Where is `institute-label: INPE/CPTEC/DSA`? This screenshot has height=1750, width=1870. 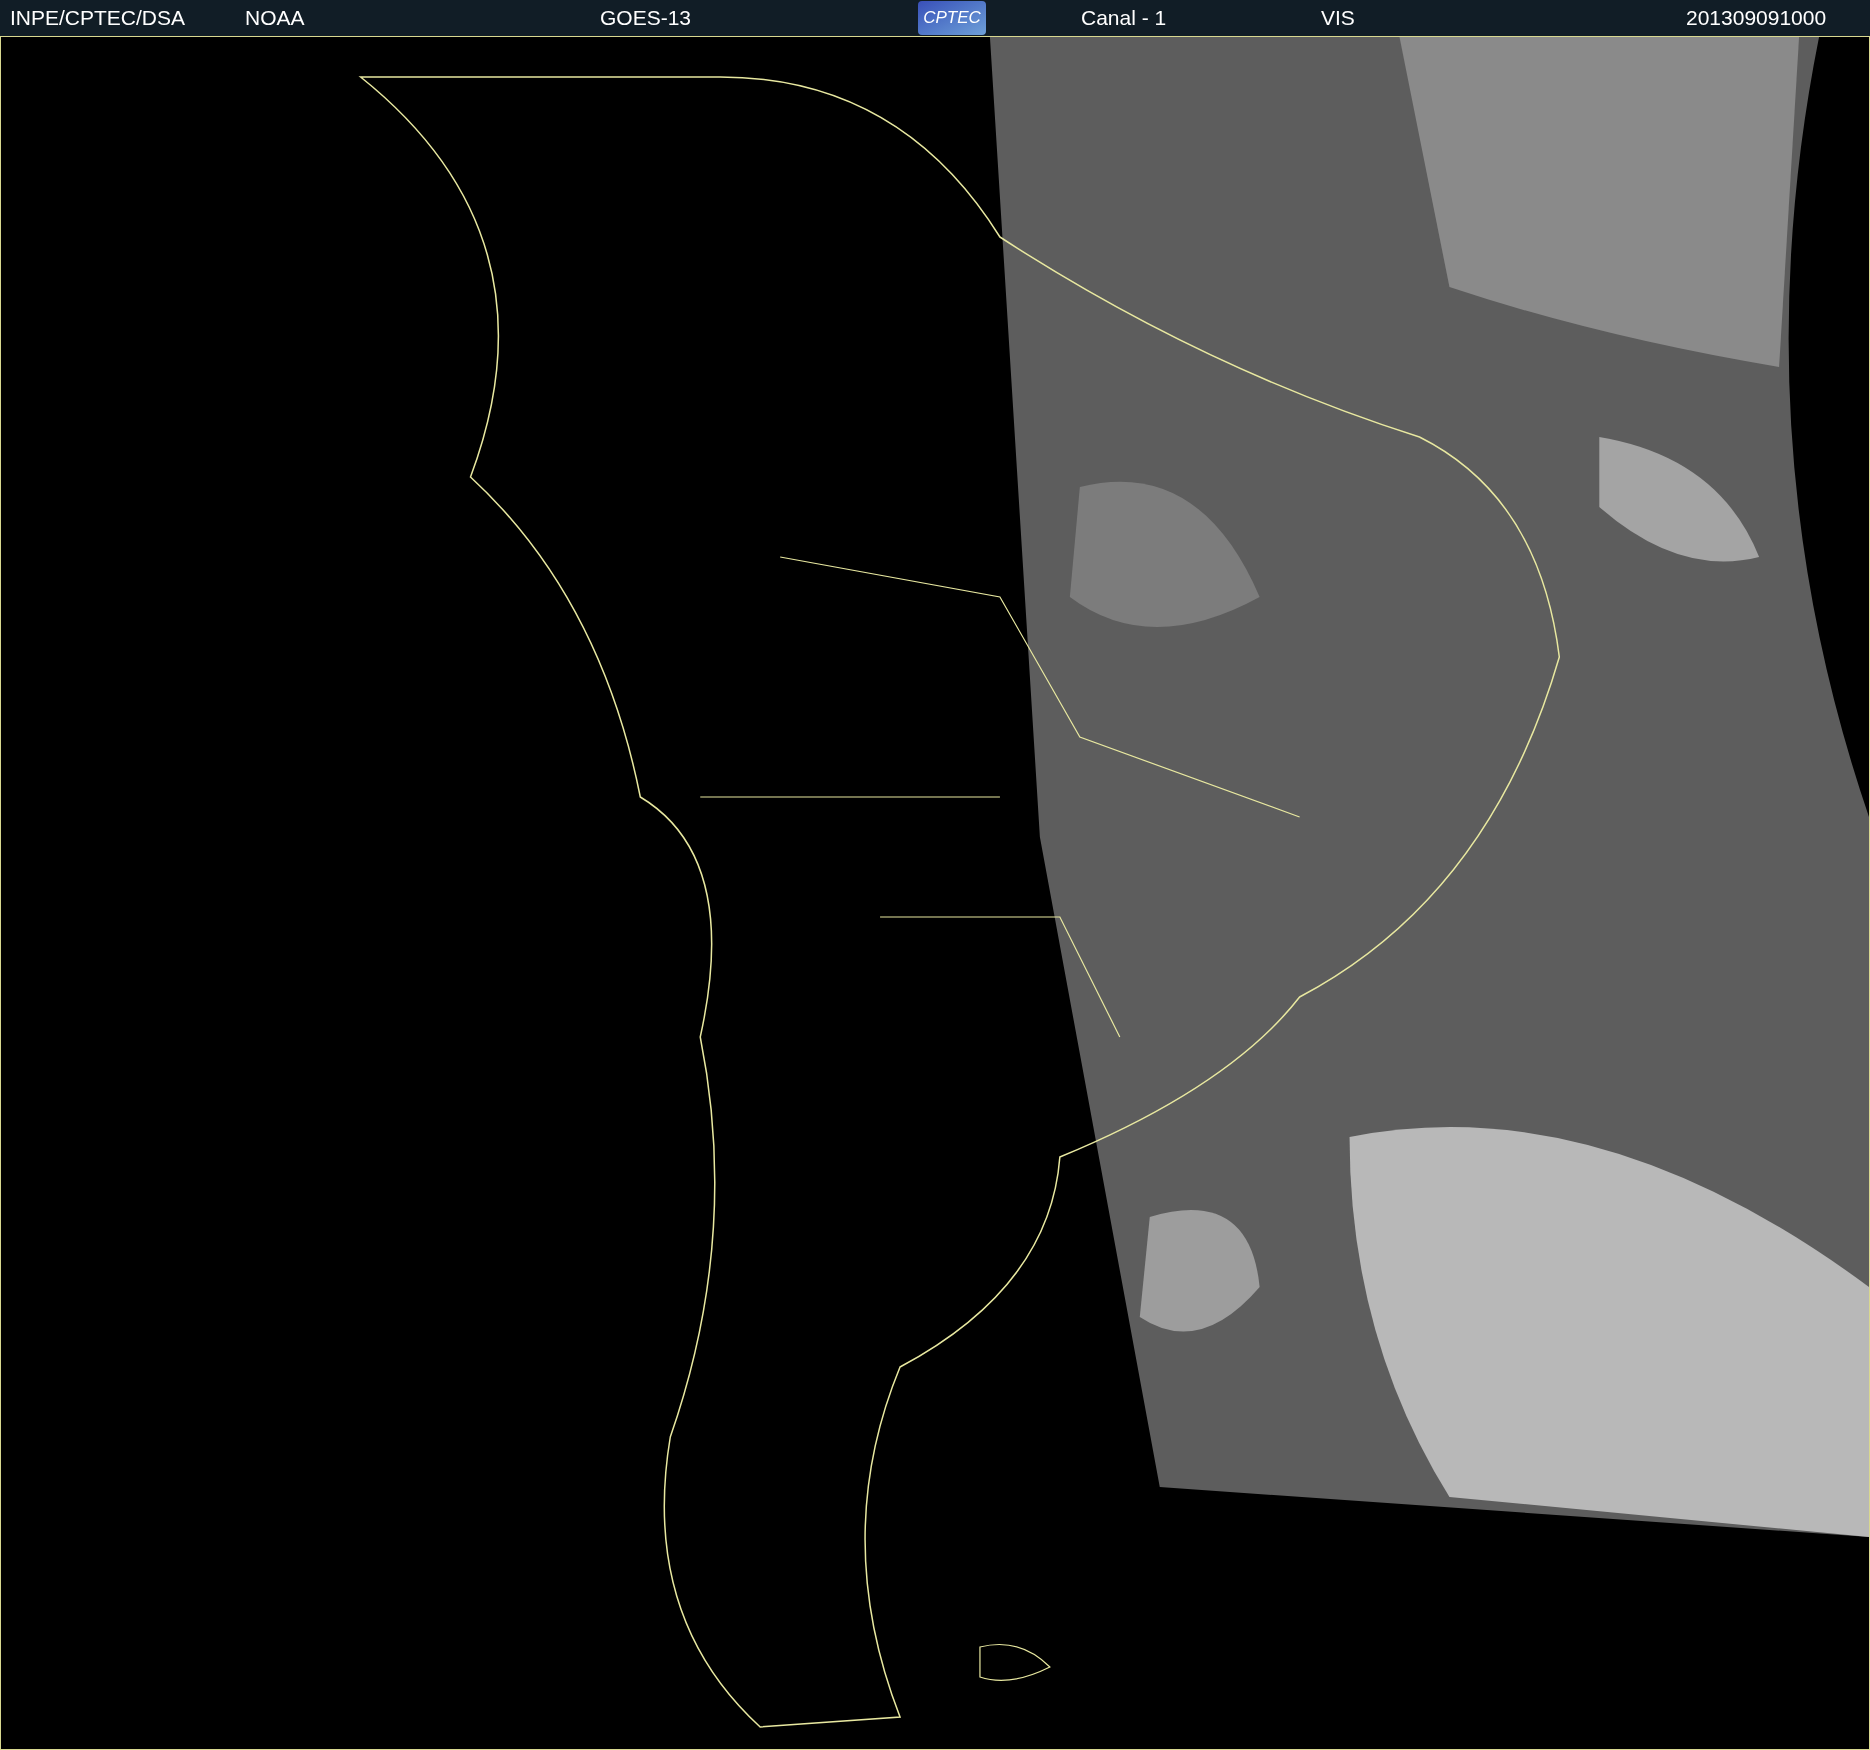
institute-label: INPE/CPTEC/DSA is located at coordinates (98, 18).